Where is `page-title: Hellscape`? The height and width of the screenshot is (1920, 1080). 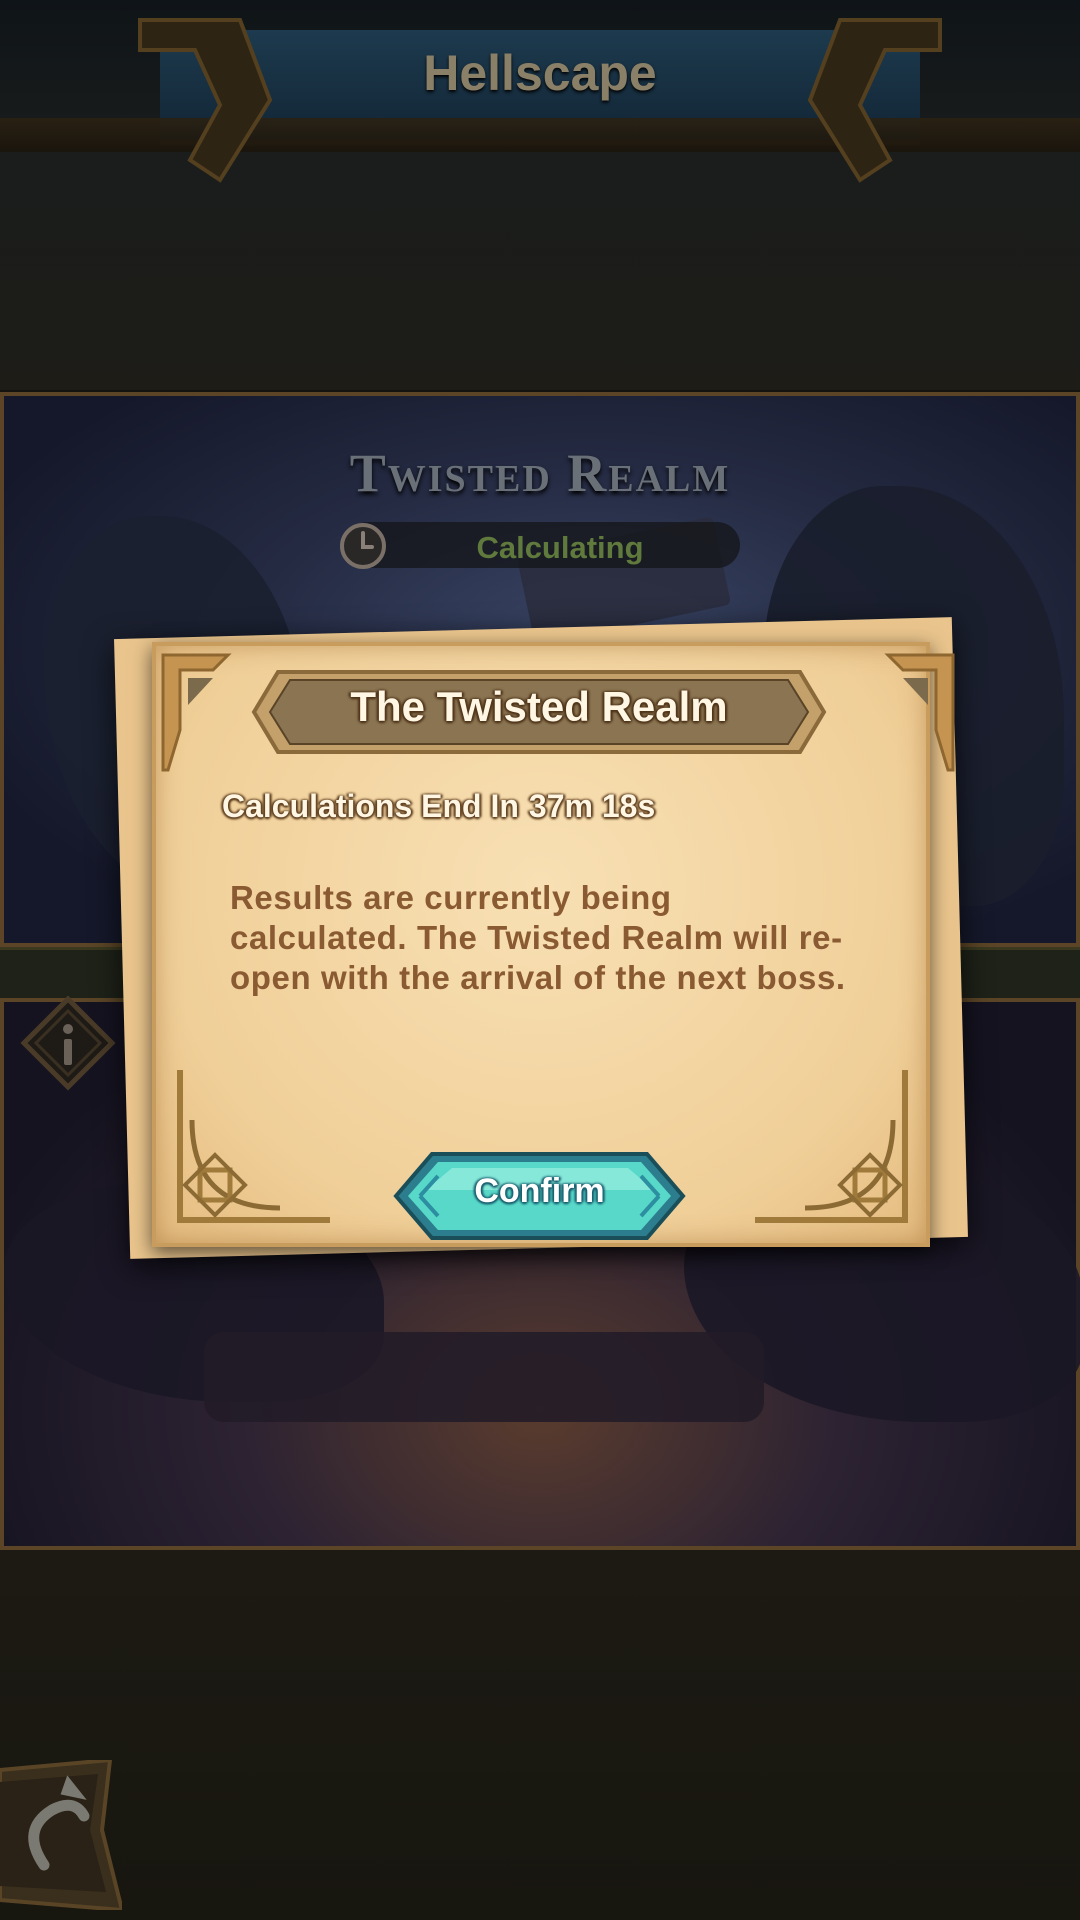
page-title: Hellscape is located at coordinates (540, 73).